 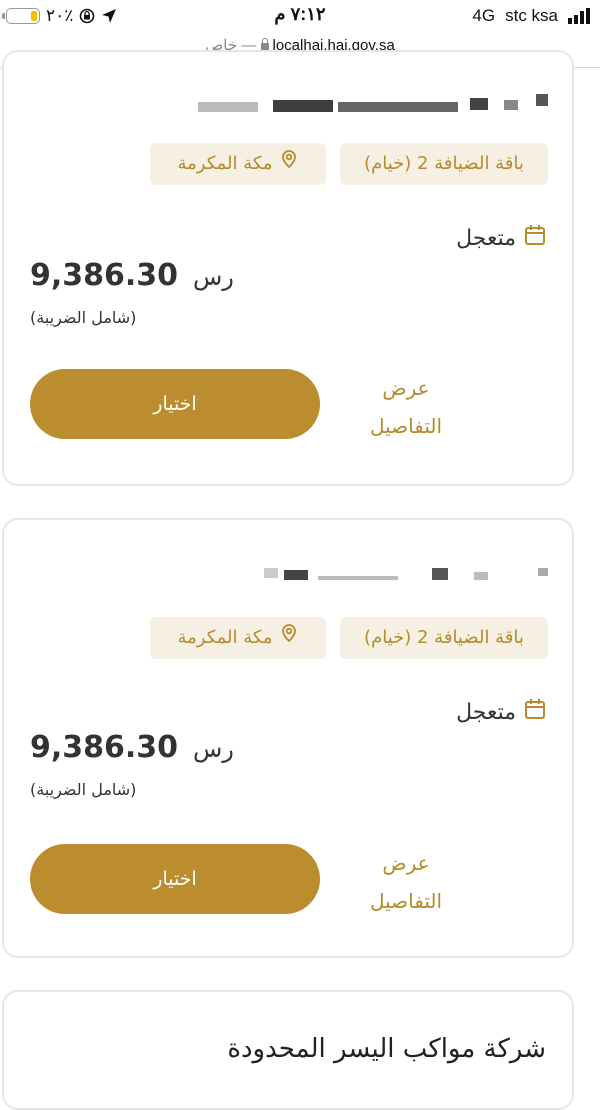 What do you see at coordinates (484, 15) in the screenshot?
I see `network-type: 4G` at bounding box center [484, 15].